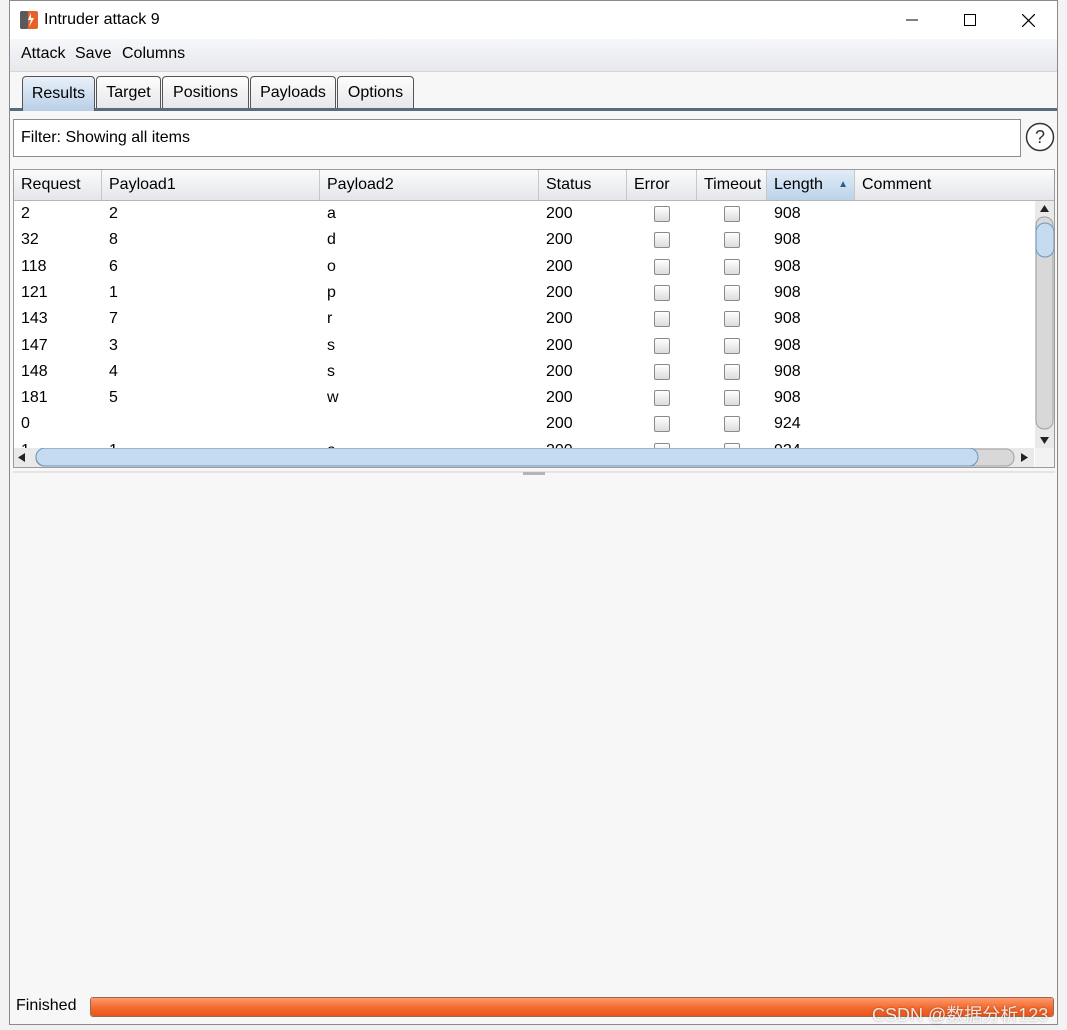 This screenshot has height=1030, width=1067. I want to click on column-header-request: Request, so click(58, 185).